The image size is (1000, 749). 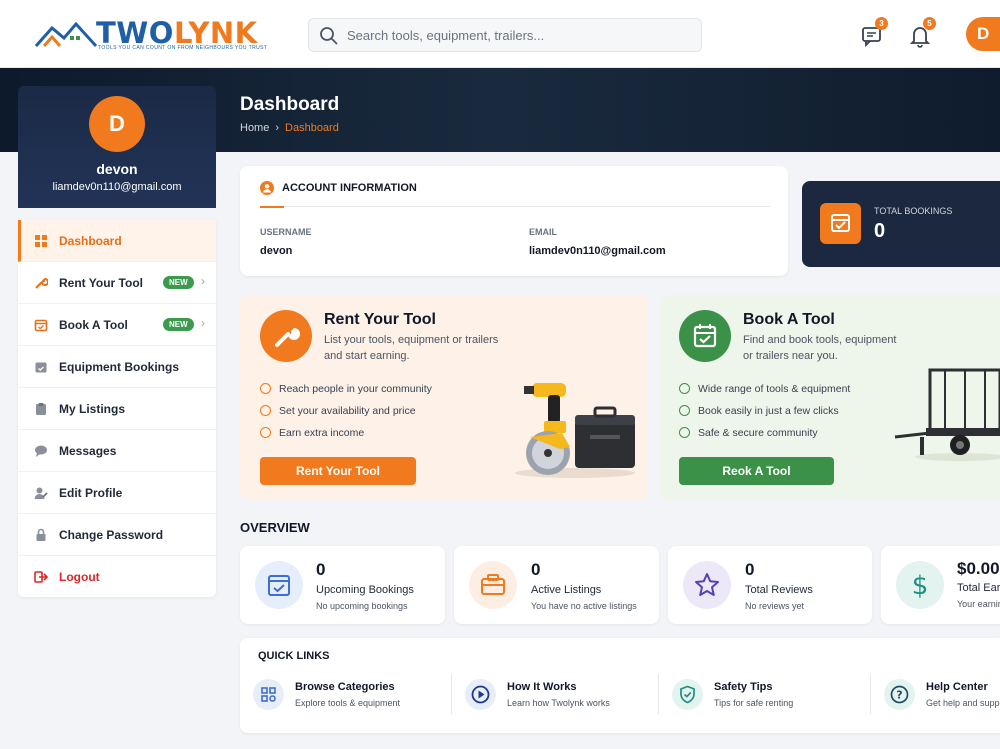 I want to click on book-tool-icon-circle, so click(x=705, y=336).